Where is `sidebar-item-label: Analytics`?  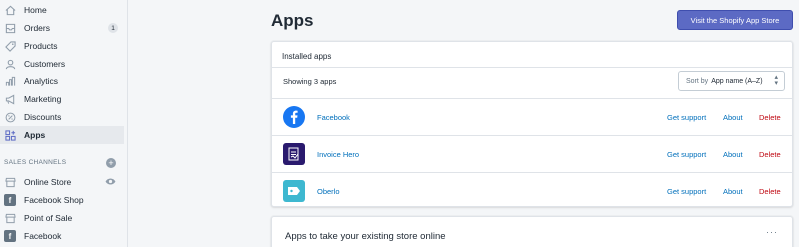 sidebar-item-label: Analytics is located at coordinates (41, 81).